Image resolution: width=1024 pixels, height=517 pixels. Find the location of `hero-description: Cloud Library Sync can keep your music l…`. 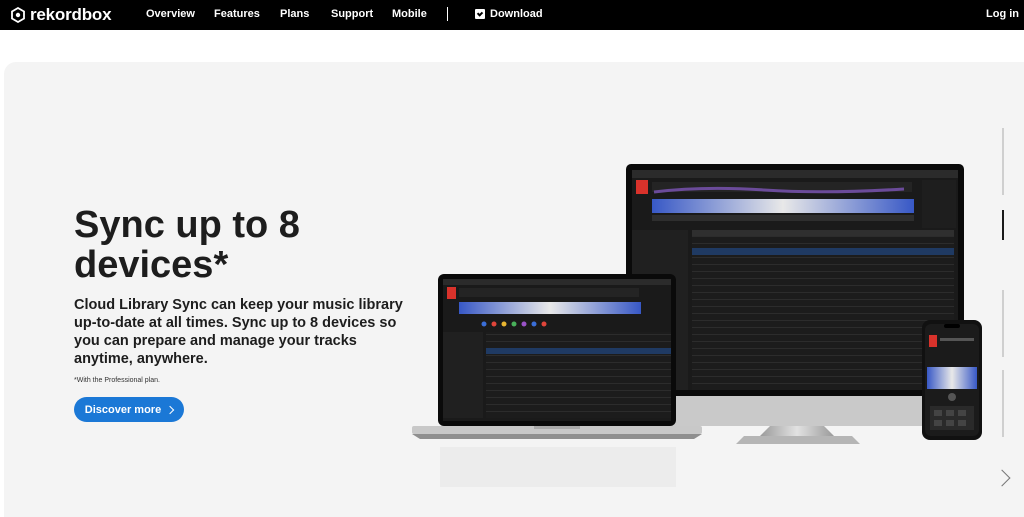

hero-description: Cloud Library Sync can keep your music l… is located at coordinates (238, 332).